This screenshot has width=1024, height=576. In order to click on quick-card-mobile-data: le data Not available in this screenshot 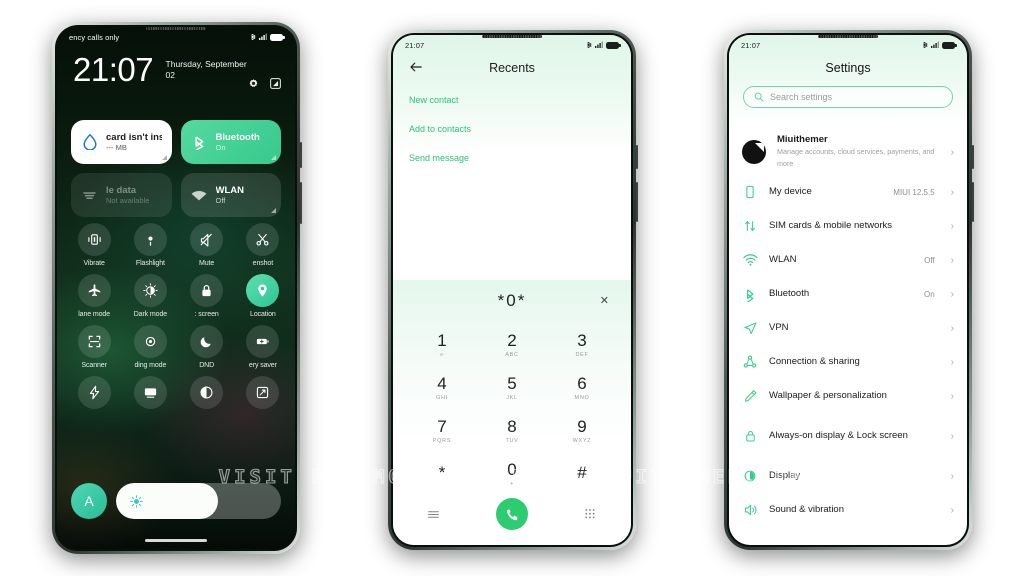, I will do `click(121, 195)`.